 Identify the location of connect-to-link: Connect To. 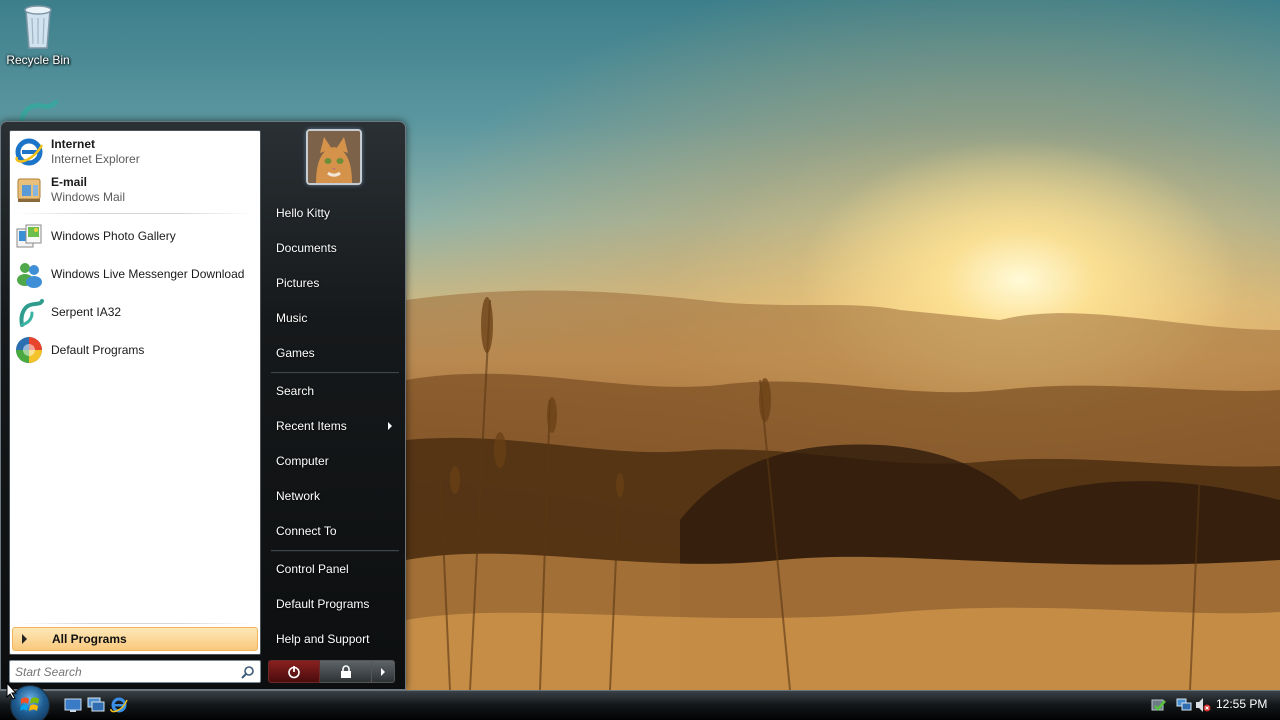
(334, 531).